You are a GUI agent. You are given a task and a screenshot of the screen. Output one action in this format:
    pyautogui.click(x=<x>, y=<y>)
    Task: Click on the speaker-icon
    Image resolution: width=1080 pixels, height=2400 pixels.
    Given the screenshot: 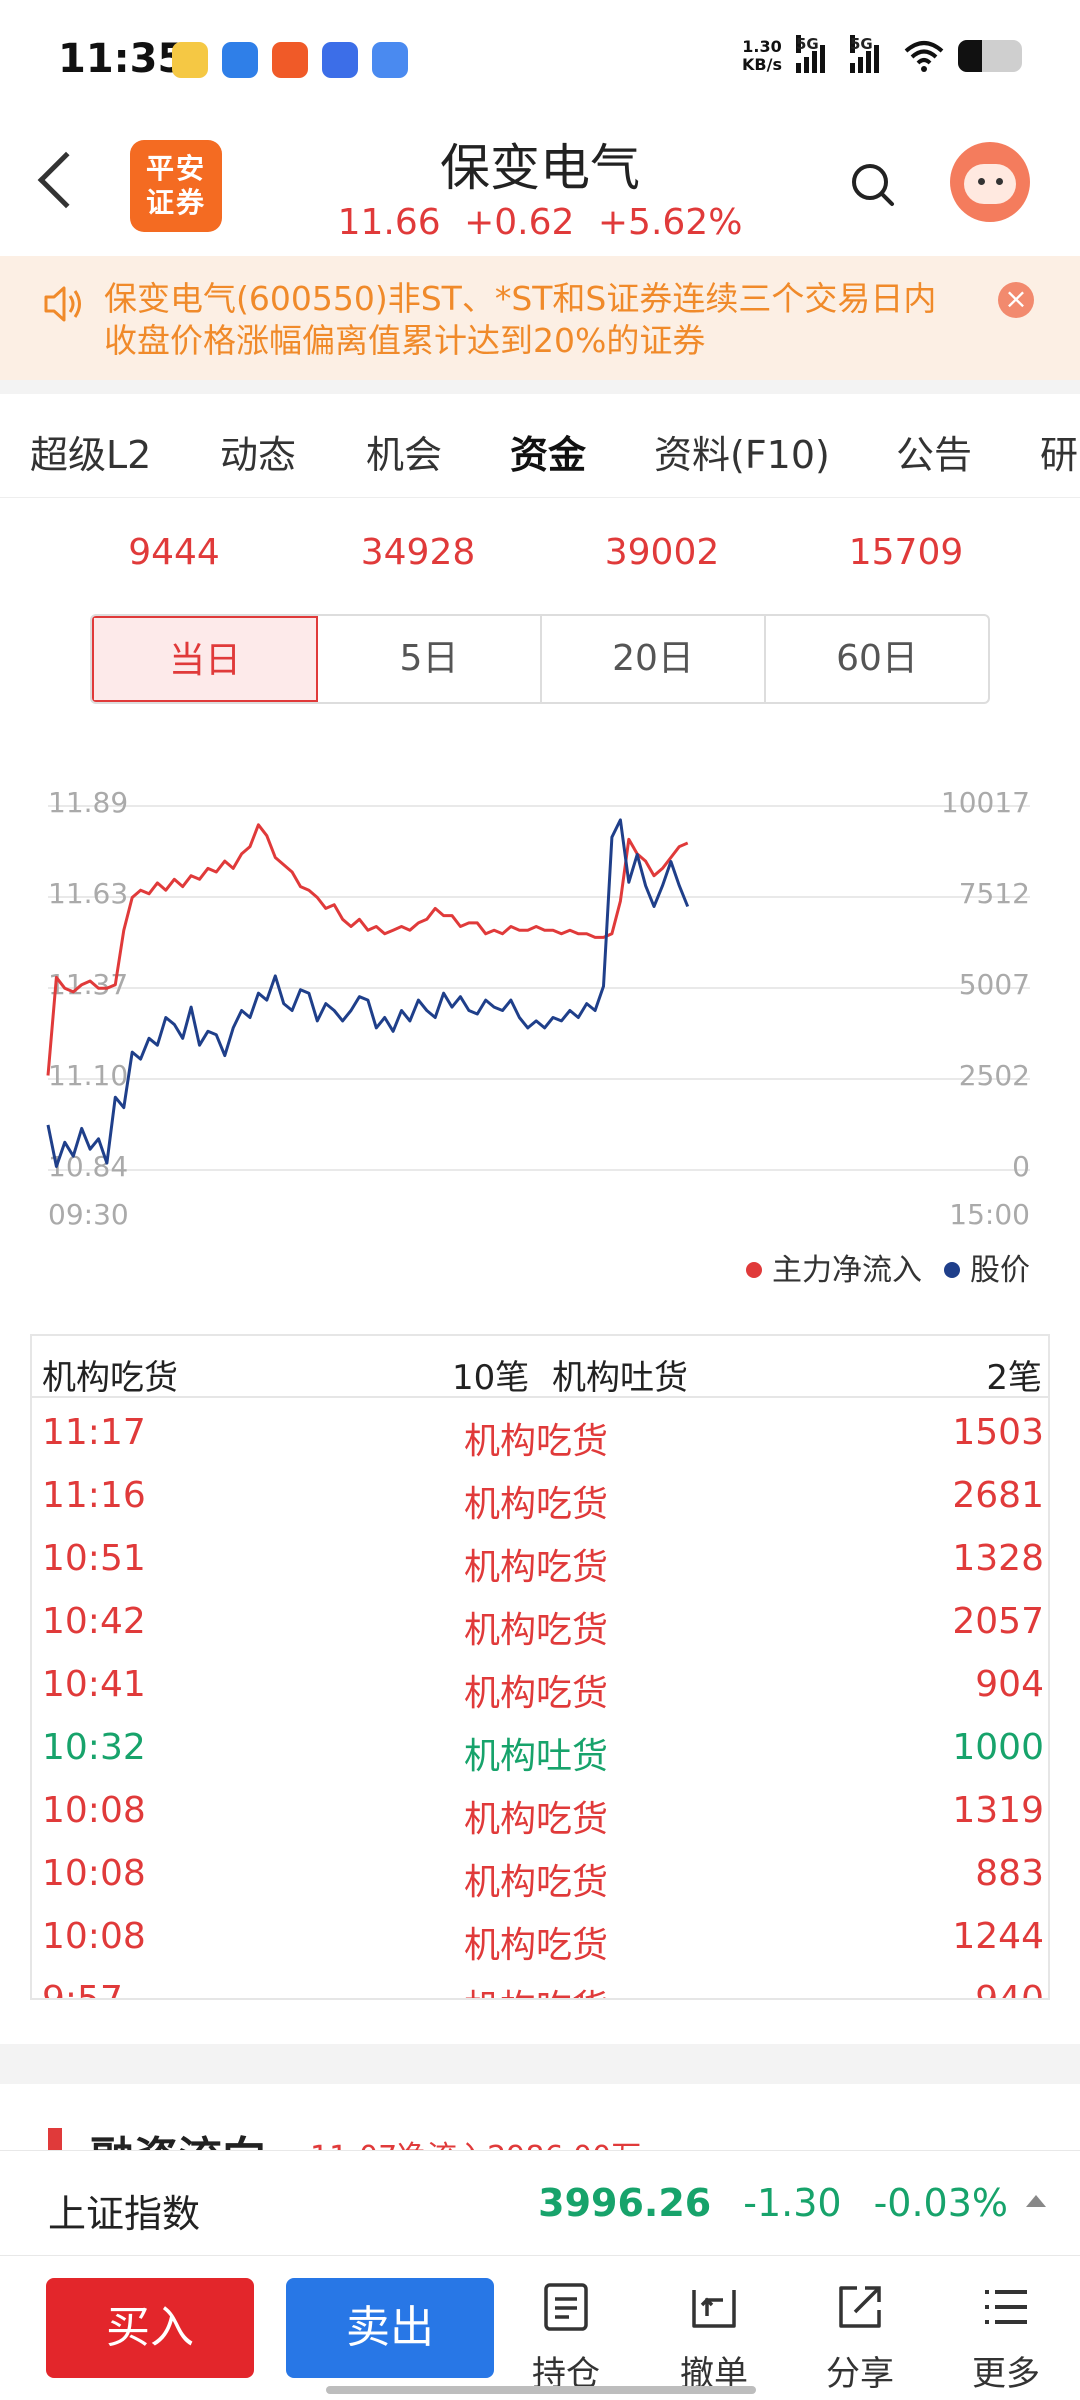 What is the action you would take?
    pyautogui.click(x=62, y=304)
    